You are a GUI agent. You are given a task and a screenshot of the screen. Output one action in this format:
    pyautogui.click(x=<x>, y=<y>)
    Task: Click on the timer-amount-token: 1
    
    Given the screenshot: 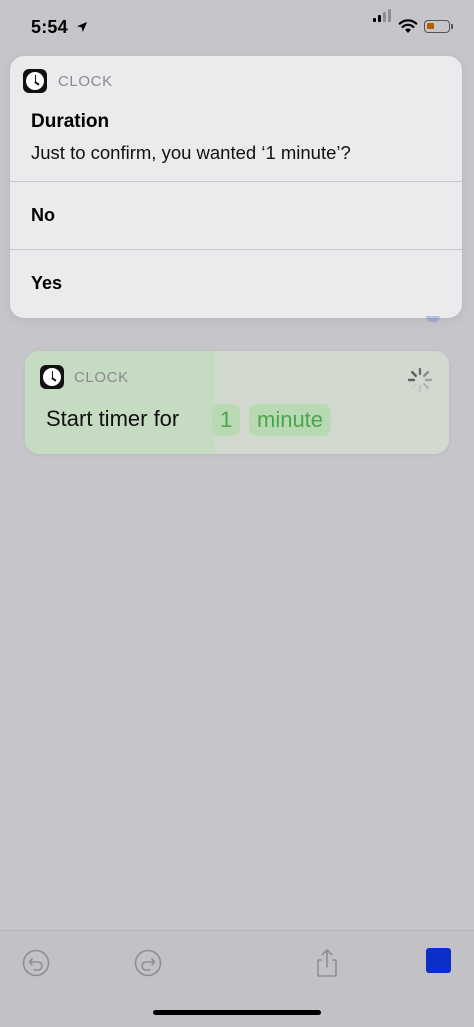 What is the action you would take?
    pyautogui.click(x=226, y=420)
    